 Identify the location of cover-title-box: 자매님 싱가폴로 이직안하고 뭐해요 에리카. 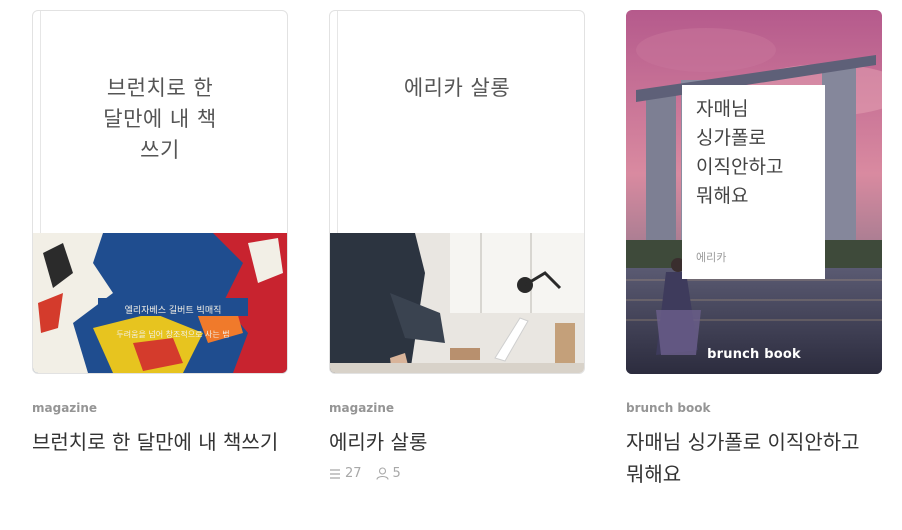
(753, 182).